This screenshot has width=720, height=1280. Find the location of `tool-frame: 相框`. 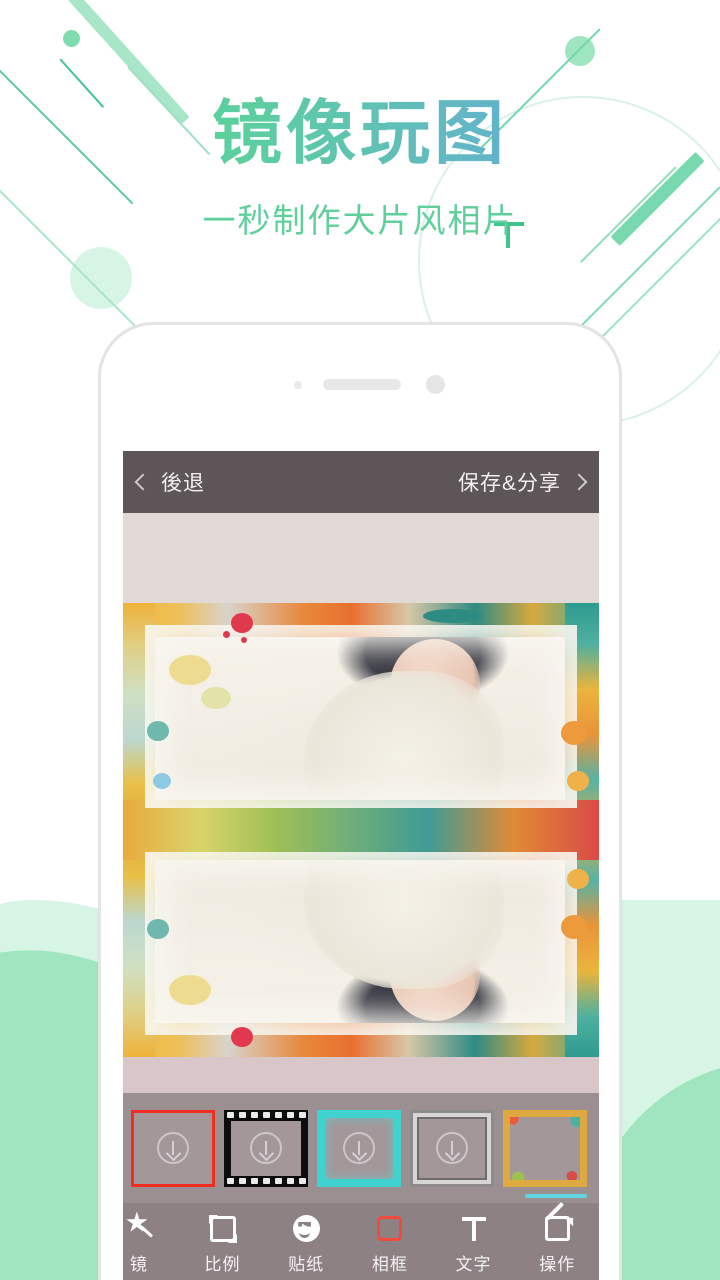

tool-frame: 相框 is located at coordinates (390, 1244).